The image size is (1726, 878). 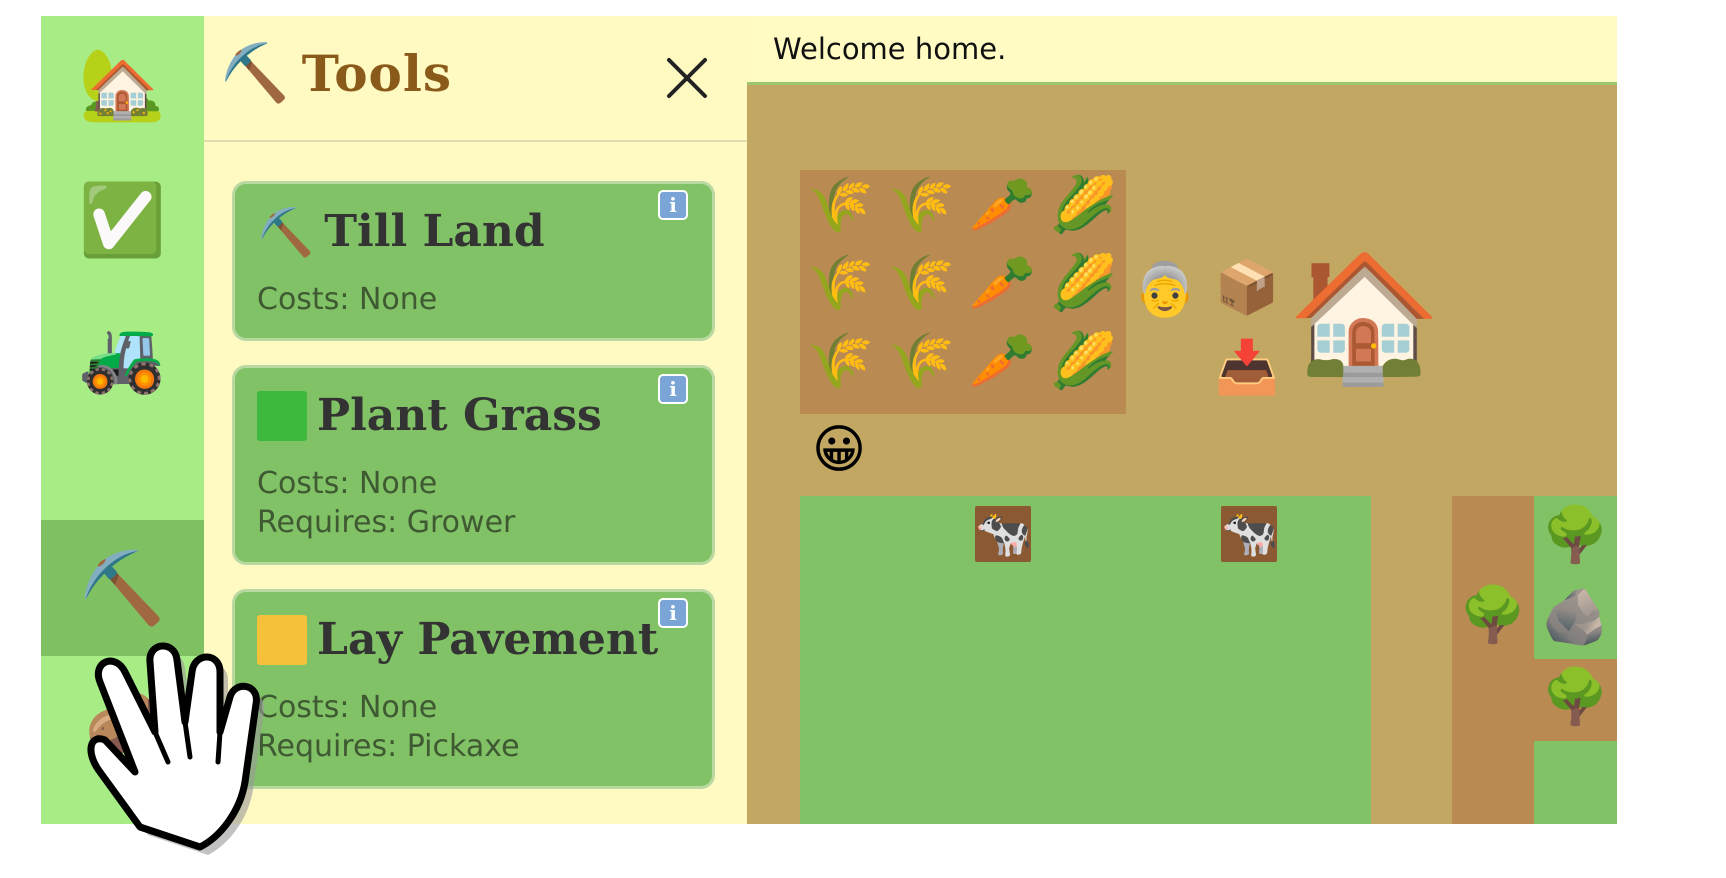 What do you see at coordinates (176, 748) in the screenshot?
I see `pointing-hand-cursor-icon` at bounding box center [176, 748].